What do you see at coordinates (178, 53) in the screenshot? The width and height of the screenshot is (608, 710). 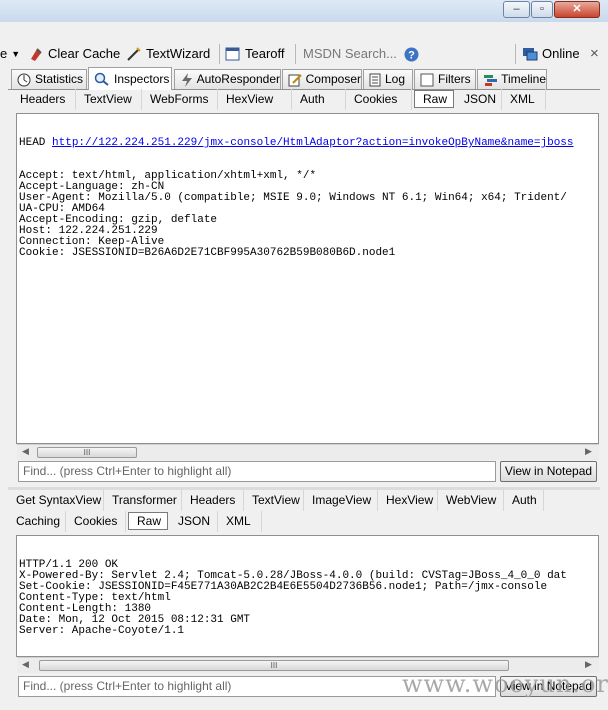 I see `textwizard-label: TextWizard` at bounding box center [178, 53].